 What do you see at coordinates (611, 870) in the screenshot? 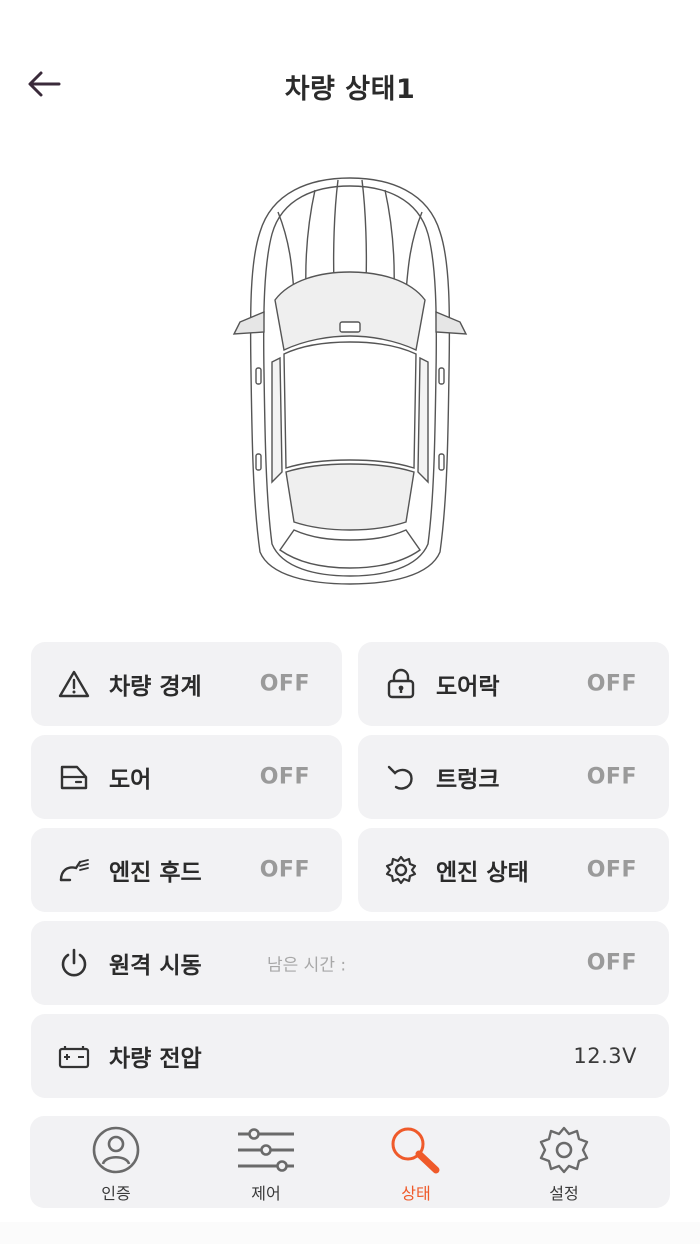
I see `engine-value: OFF` at bounding box center [611, 870].